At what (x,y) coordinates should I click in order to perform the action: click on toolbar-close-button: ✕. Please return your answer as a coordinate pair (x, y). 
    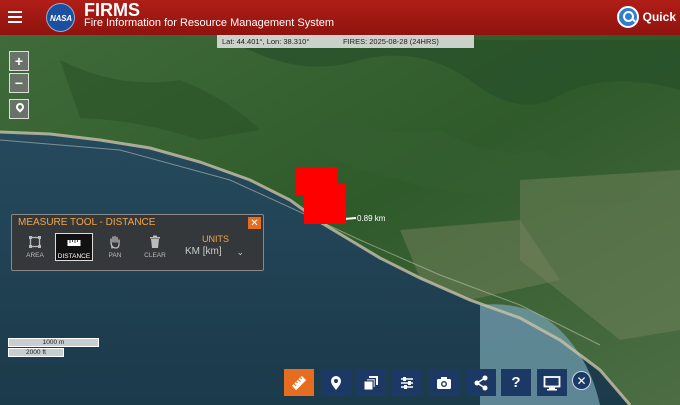
    Looking at the image, I should click on (581, 380).